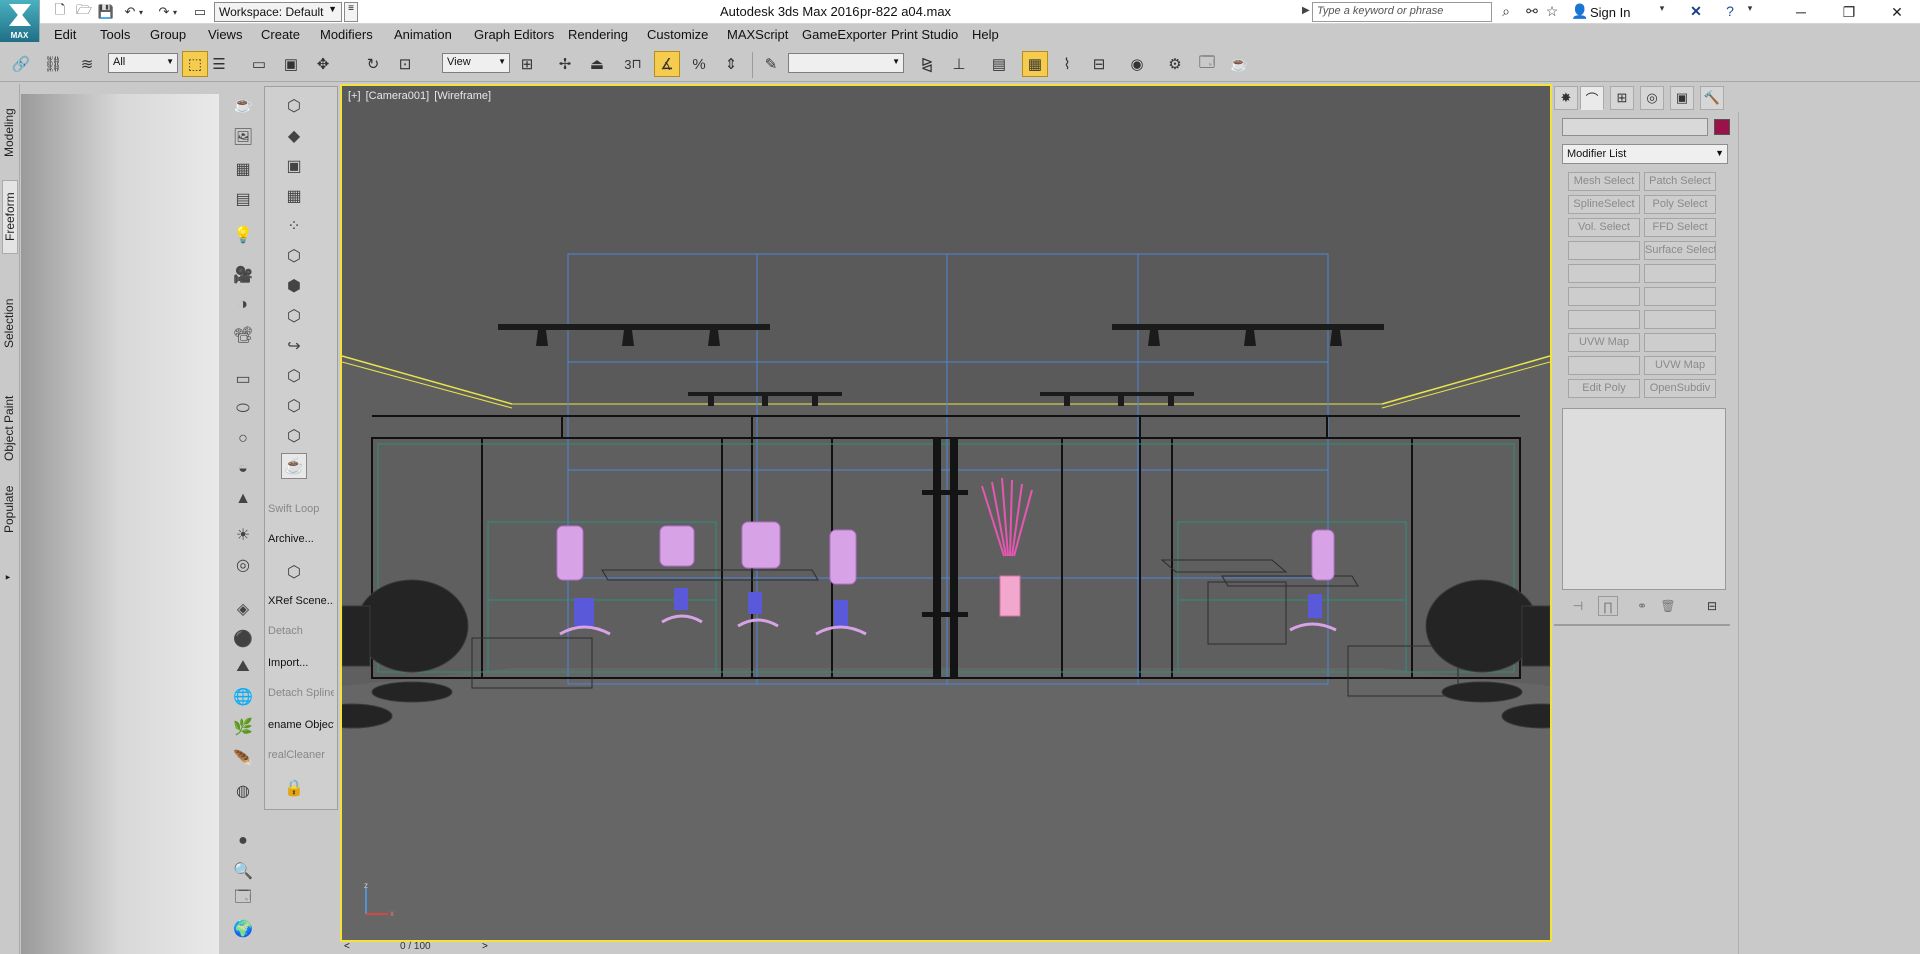  What do you see at coordinates (294, 466) in the screenshot?
I see `teapot-box-icon: ☕` at bounding box center [294, 466].